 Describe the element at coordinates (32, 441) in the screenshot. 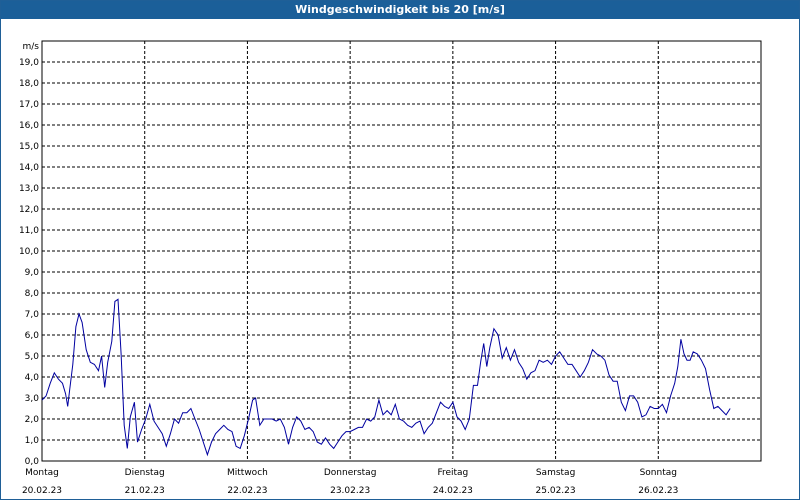

I see `y-tick-label: 1,0` at that location.